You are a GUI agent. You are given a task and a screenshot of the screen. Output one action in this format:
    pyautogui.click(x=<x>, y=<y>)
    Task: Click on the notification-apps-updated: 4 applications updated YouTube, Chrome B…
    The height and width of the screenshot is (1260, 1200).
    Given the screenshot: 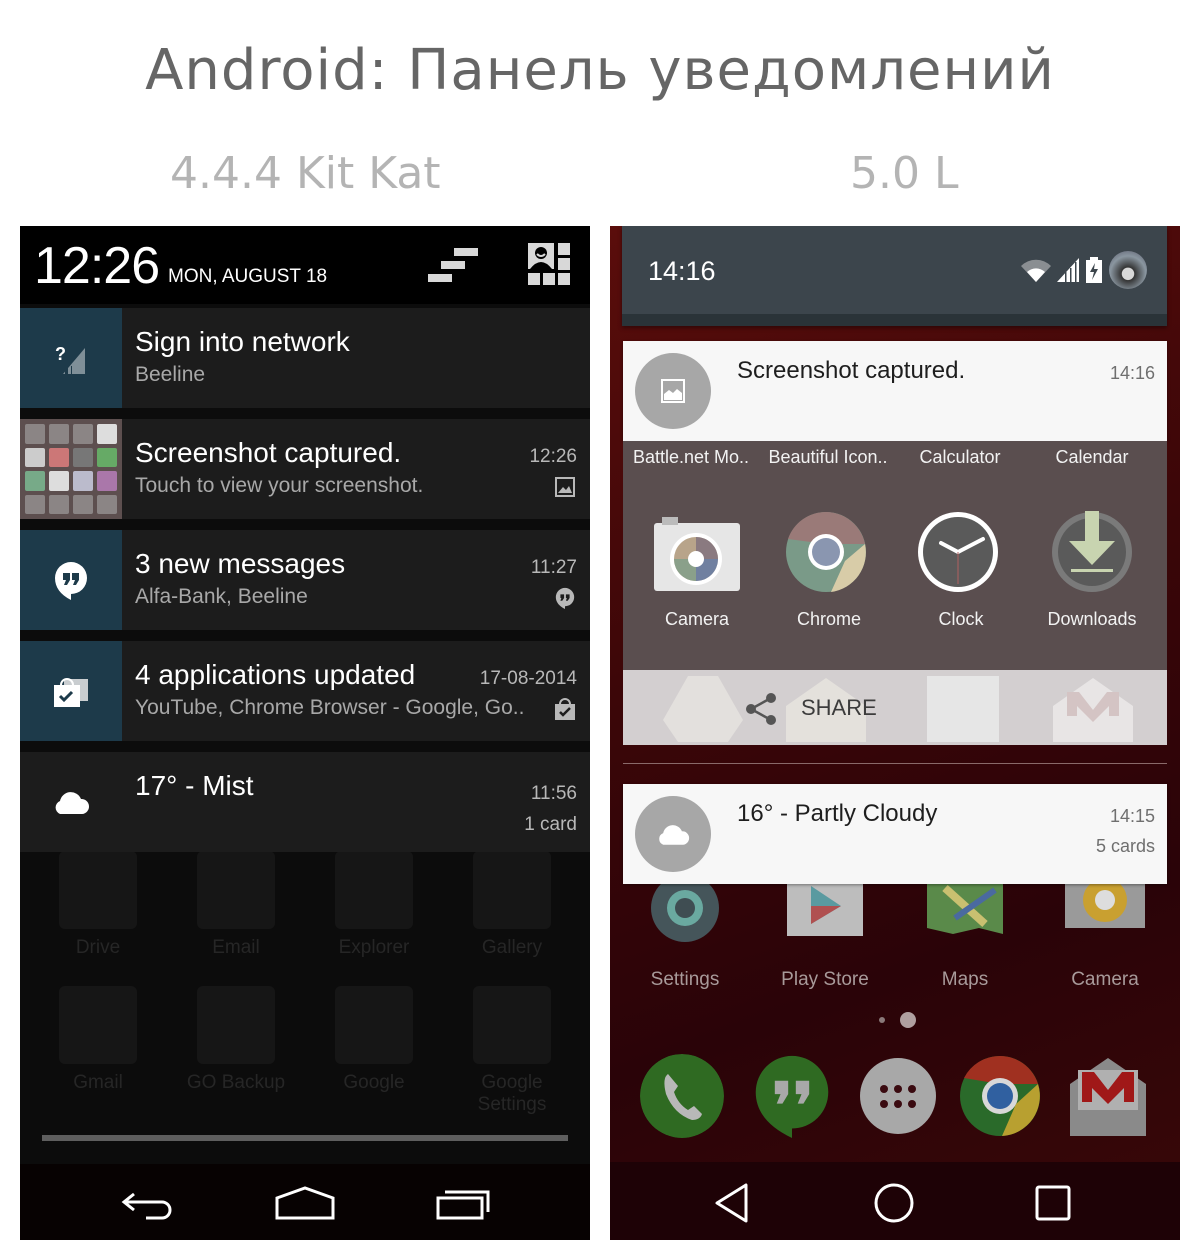 What is the action you would take?
    pyautogui.click(x=305, y=691)
    